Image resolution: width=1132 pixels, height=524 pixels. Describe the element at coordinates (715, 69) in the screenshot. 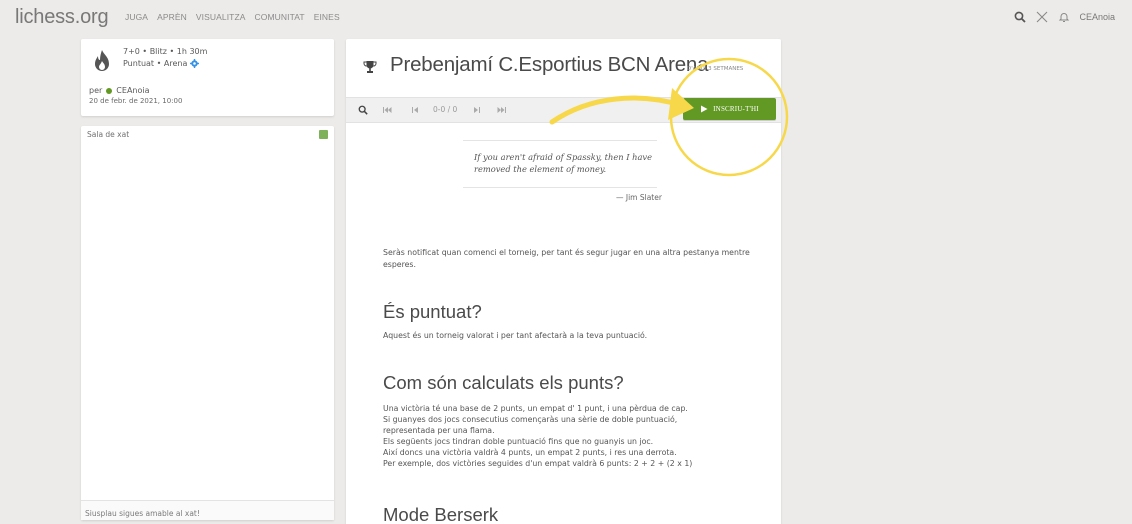

I see `starts-in-label: D'AQUÍ 3 SETMANES` at that location.